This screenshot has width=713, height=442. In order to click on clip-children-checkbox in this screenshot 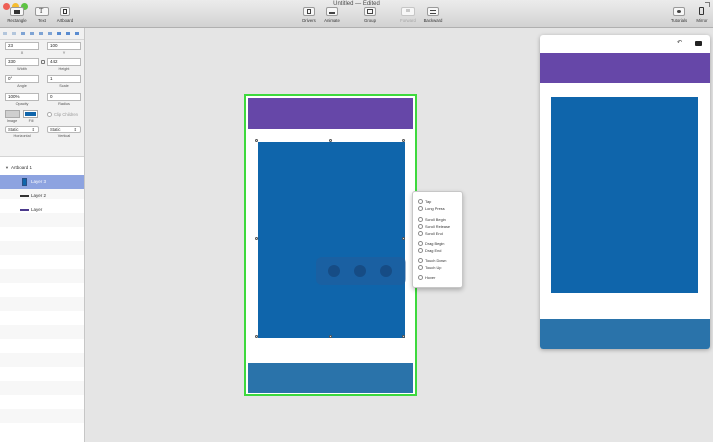, I will do `click(49, 114)`.